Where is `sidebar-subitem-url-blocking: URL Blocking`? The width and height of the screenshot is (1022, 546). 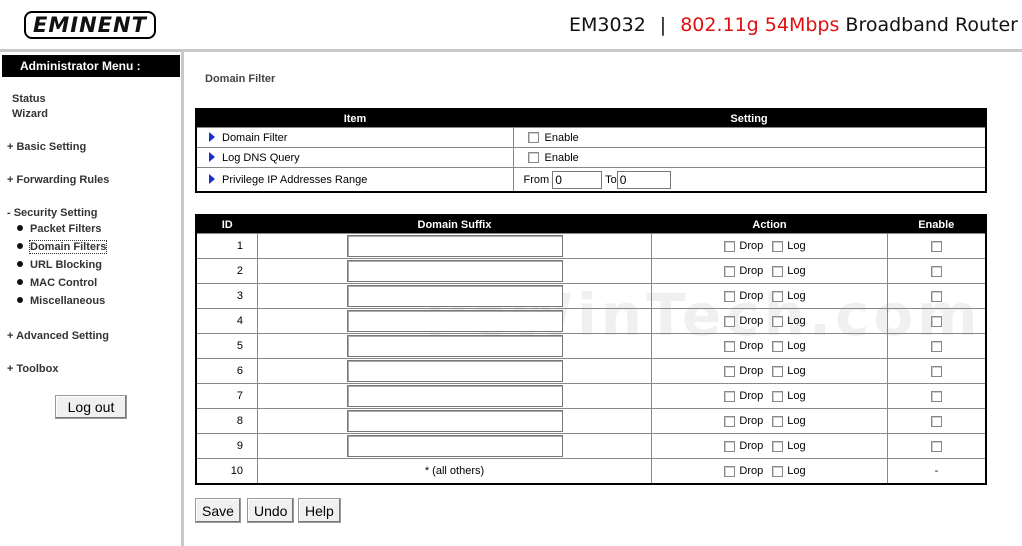
sidebar-subitem-url-blocking: URL Blocking is located at coordinates (59, 265).